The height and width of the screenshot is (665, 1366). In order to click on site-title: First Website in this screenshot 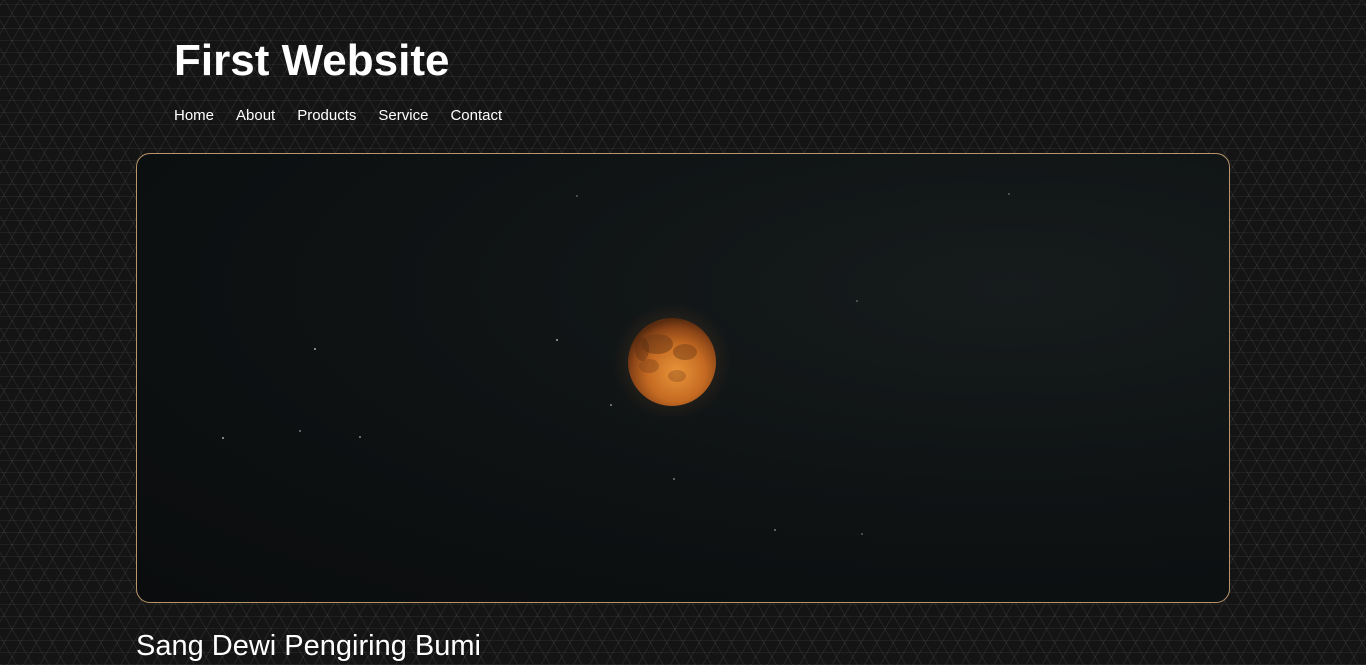, I will do `click(312, 60)`.